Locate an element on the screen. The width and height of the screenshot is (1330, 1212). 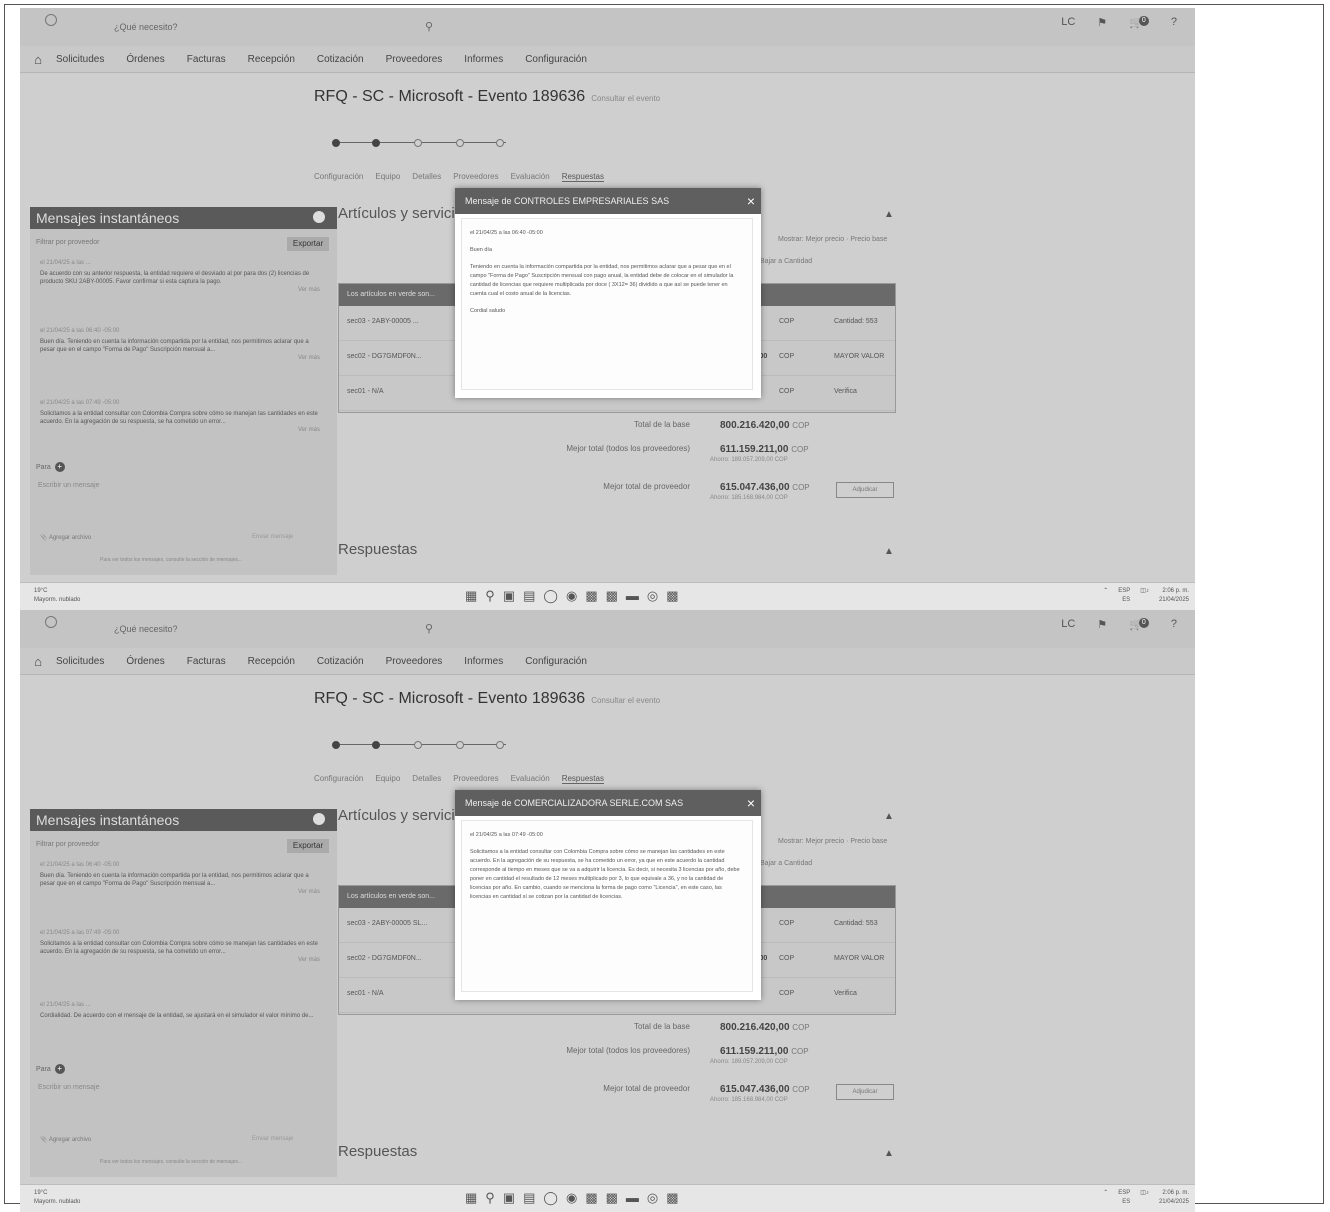
export-button: Exportar is located at coordinates (308, 846).